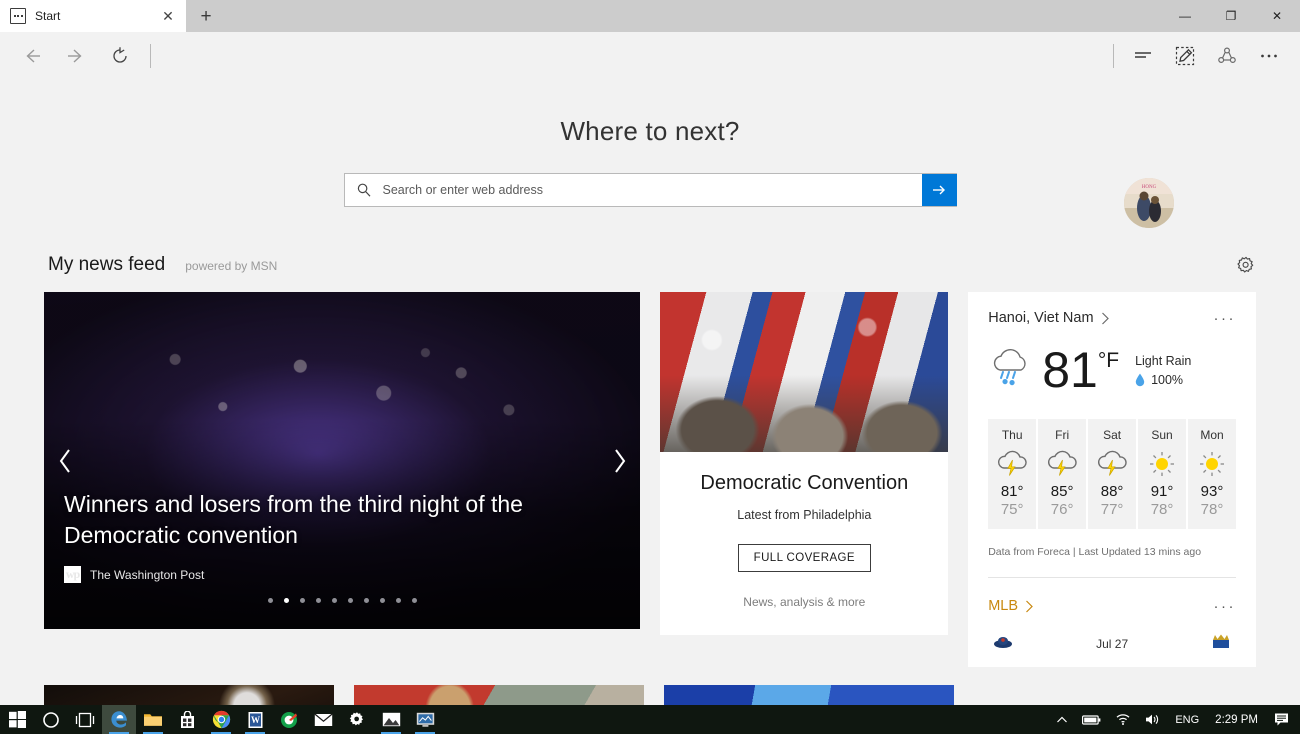  What do you see at coordinates (425, 719) in the screenshot?
I see `monitor-app-button` at bounding box center [425, 719].